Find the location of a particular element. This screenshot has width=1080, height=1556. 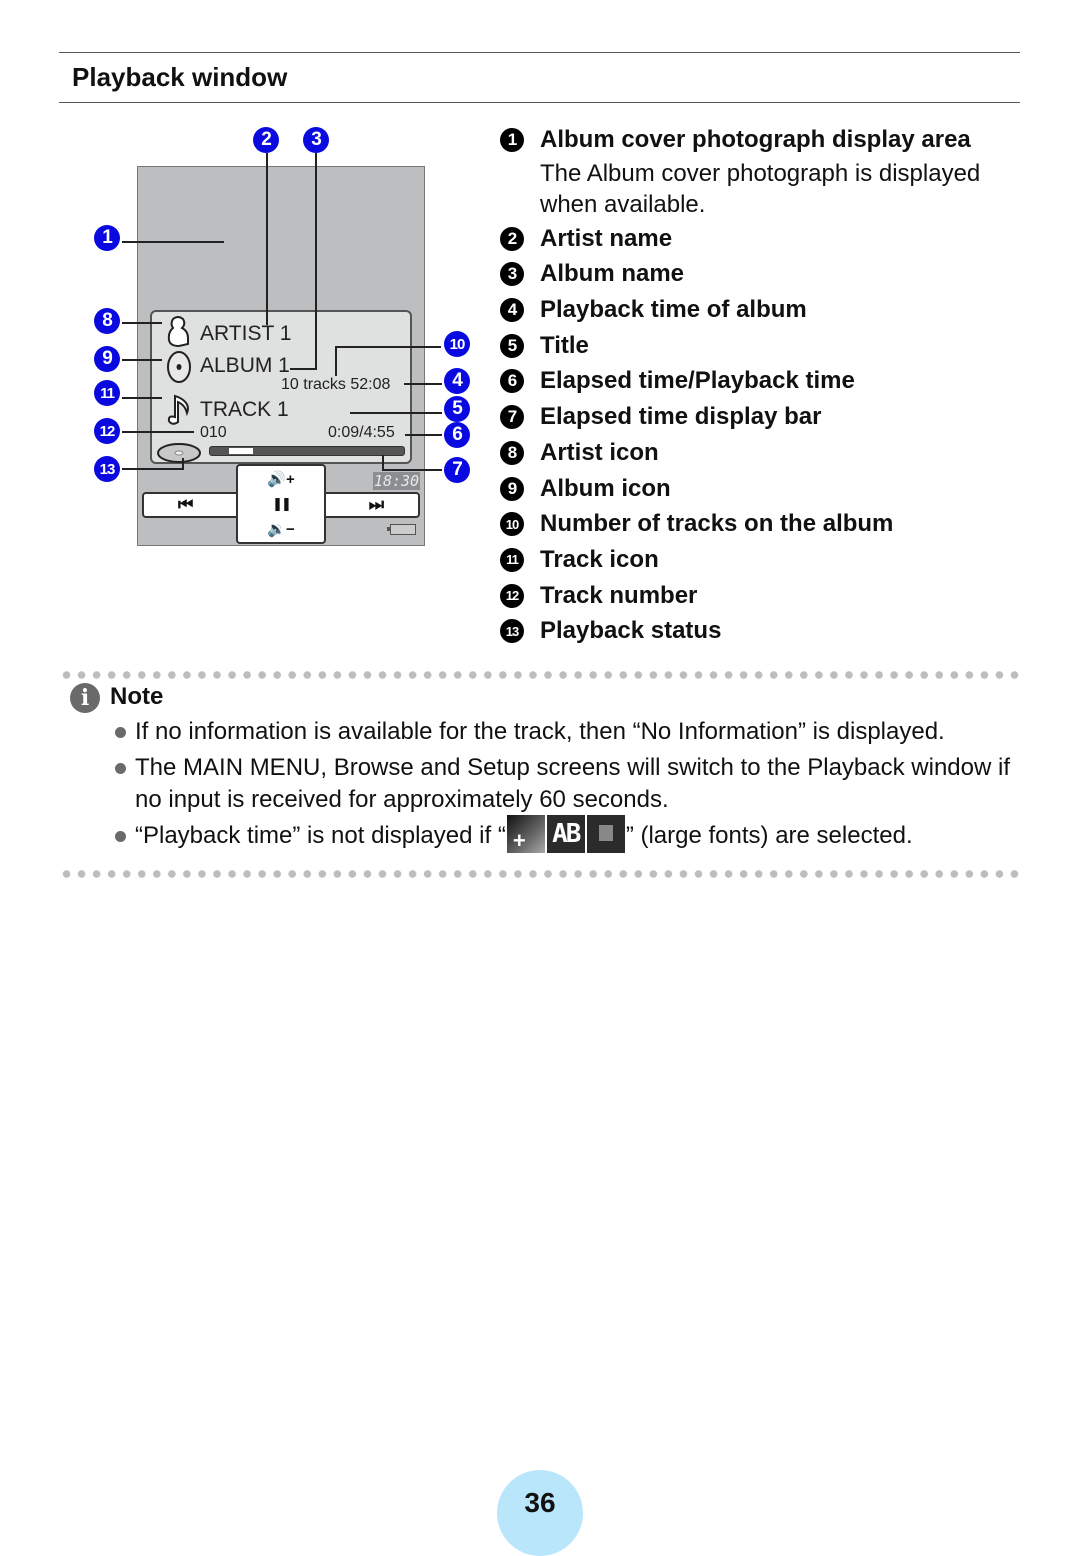

track-title: TRACK 1 is located at coordinates (244, 409).